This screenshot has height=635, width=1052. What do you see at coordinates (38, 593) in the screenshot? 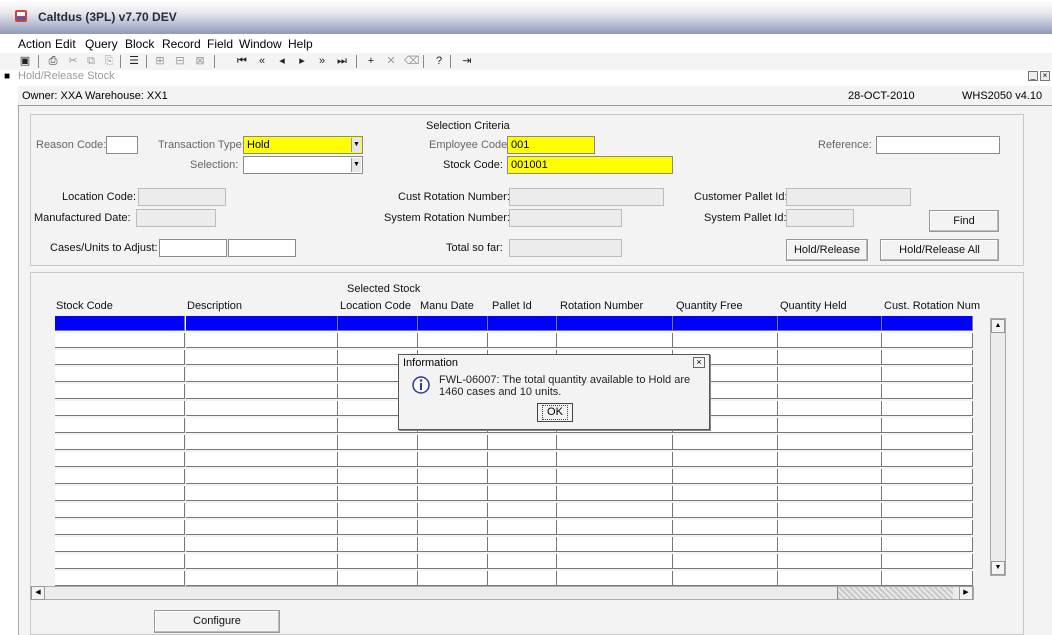
I see `scroll-left-icon: ◀` at bounding box center [38, 593].